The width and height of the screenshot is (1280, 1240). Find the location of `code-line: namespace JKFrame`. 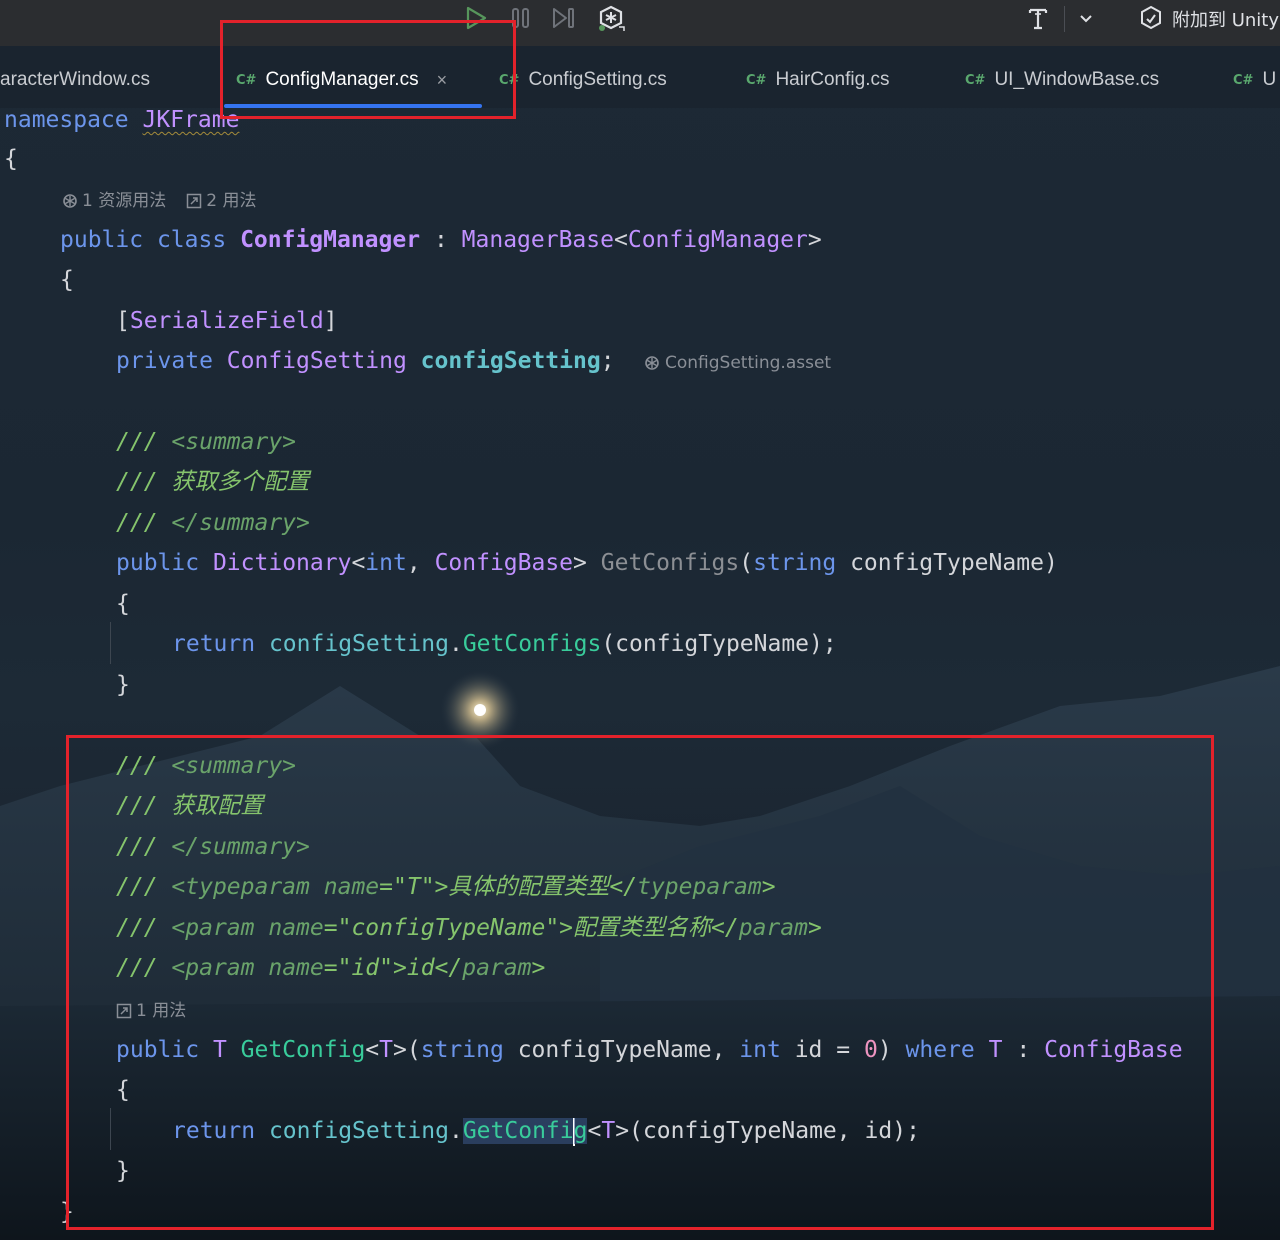

code-line: namespace JKFrame is located at coordinates (122, 120).